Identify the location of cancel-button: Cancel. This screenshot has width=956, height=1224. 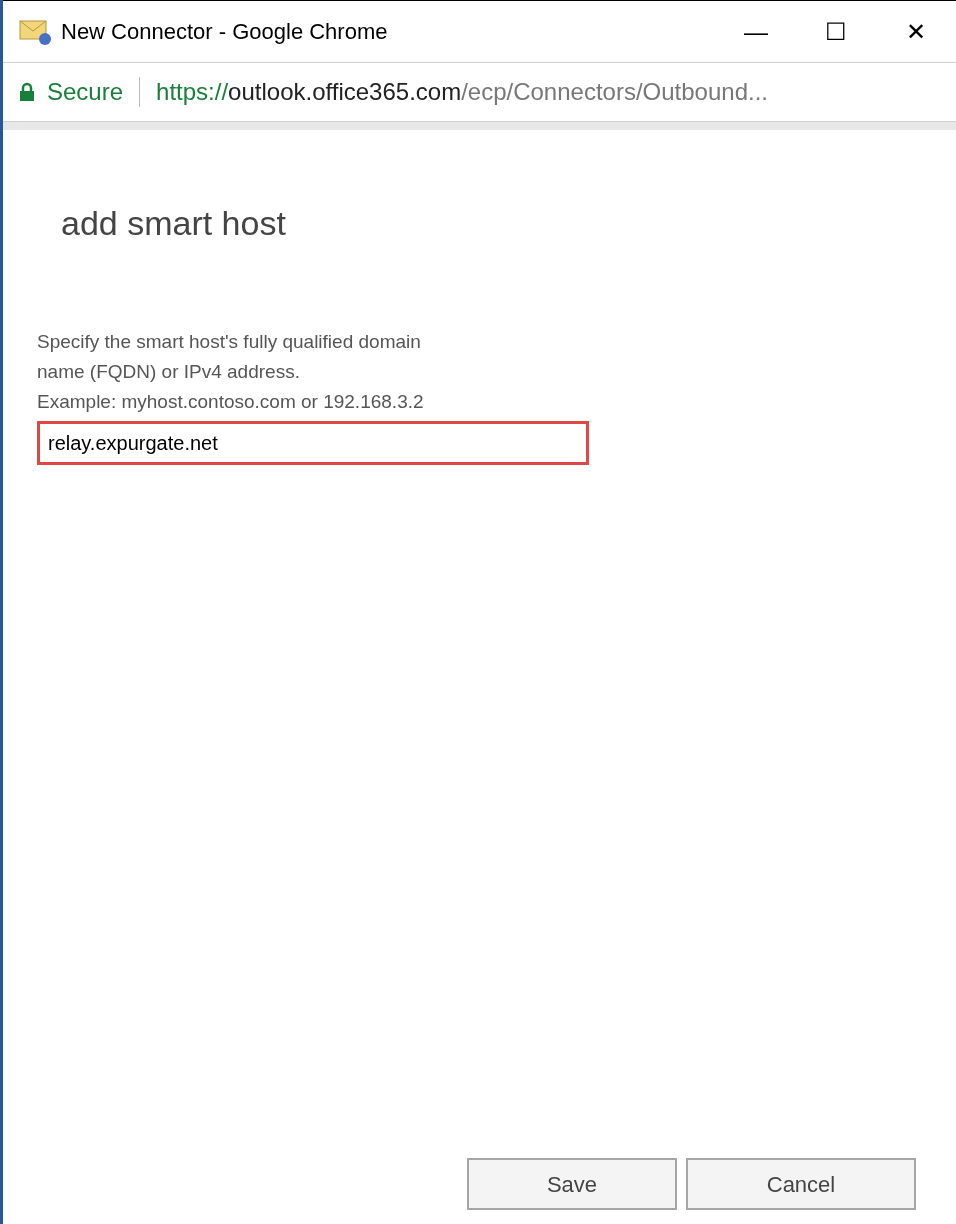
(801, 1184).